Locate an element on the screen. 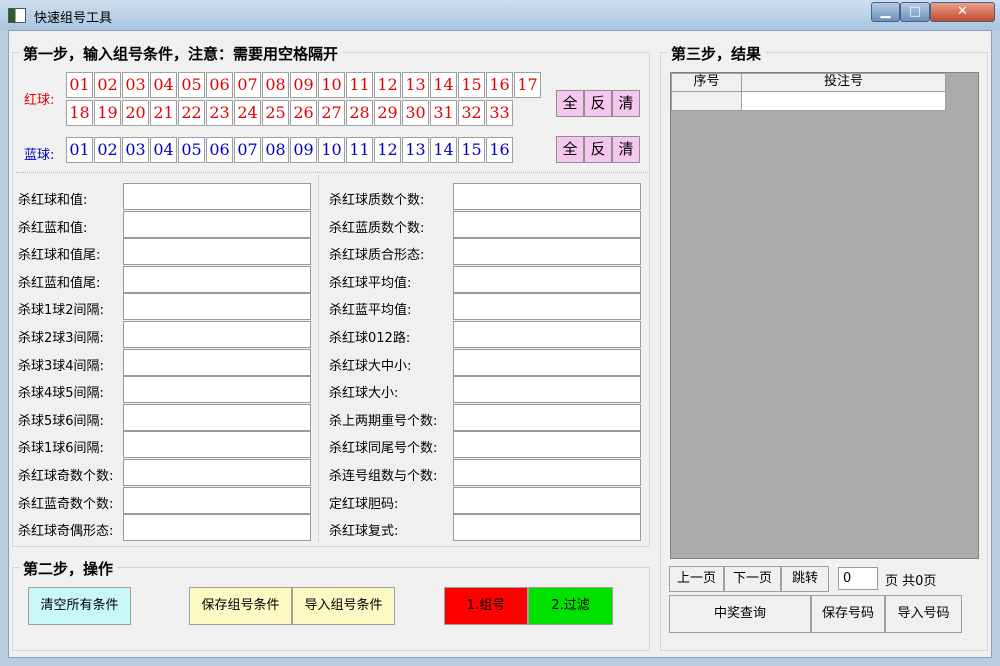  page-number-input: 0 is located at coordinates (858, 578).